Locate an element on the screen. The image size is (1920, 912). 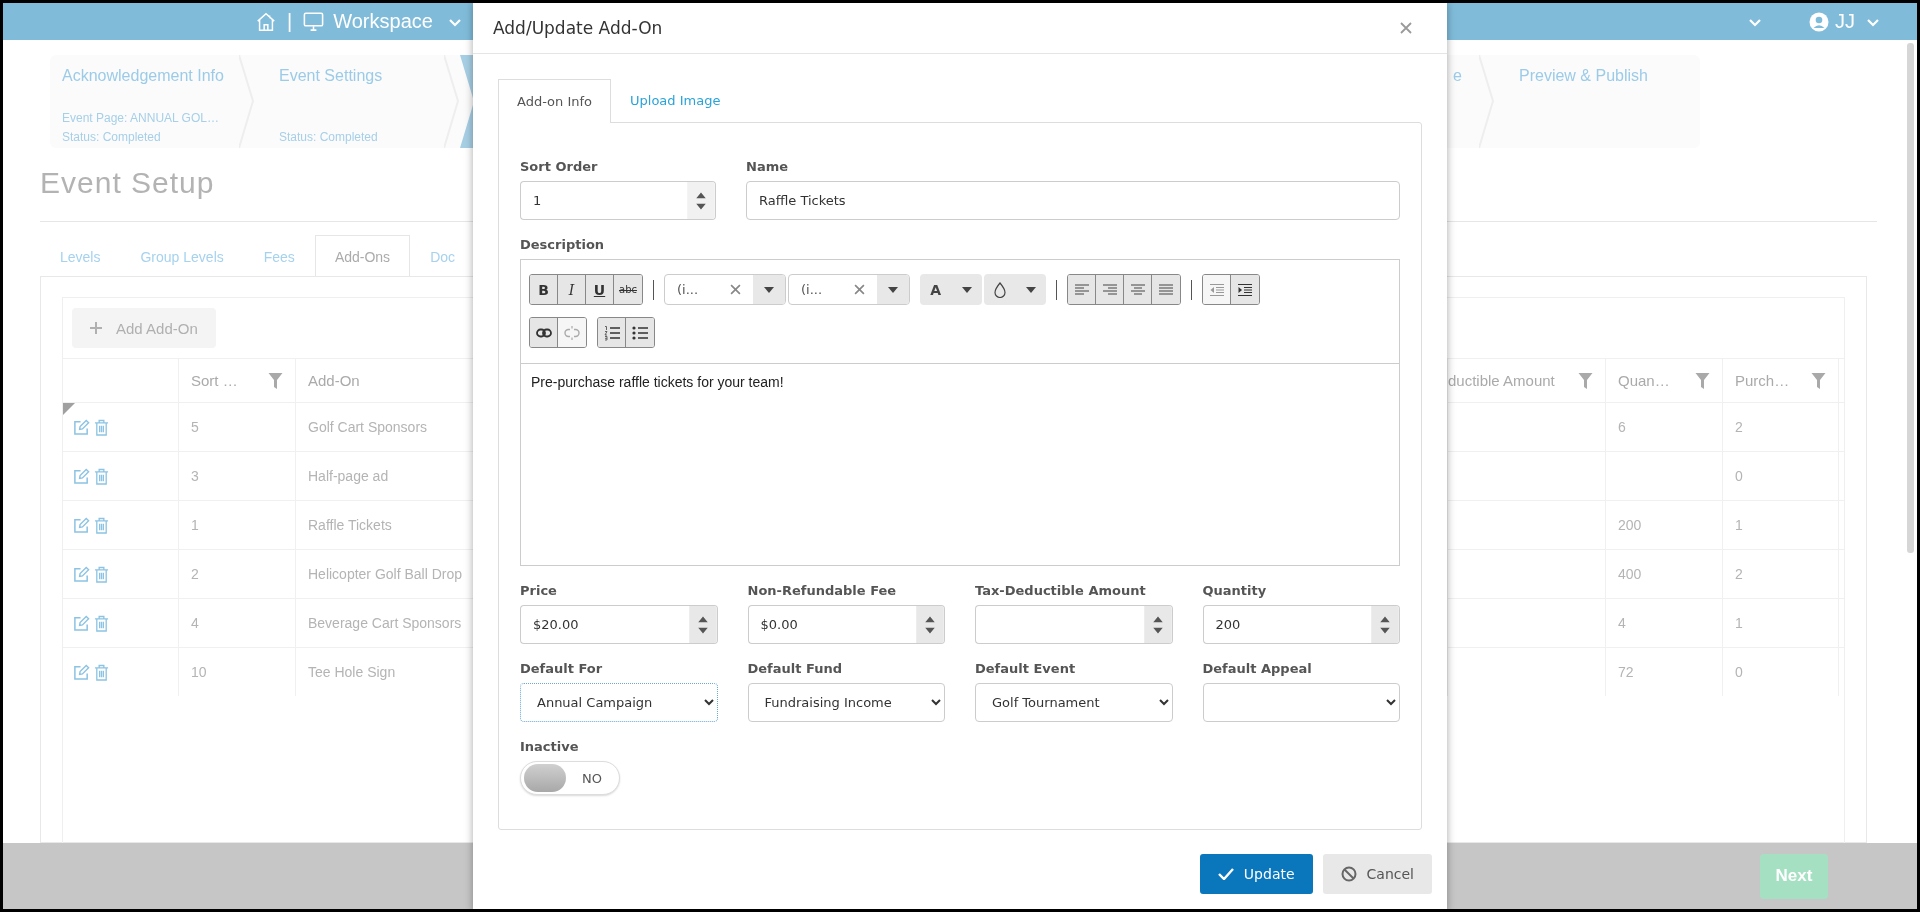
align-center-button is located at coordinates (1138, 289).